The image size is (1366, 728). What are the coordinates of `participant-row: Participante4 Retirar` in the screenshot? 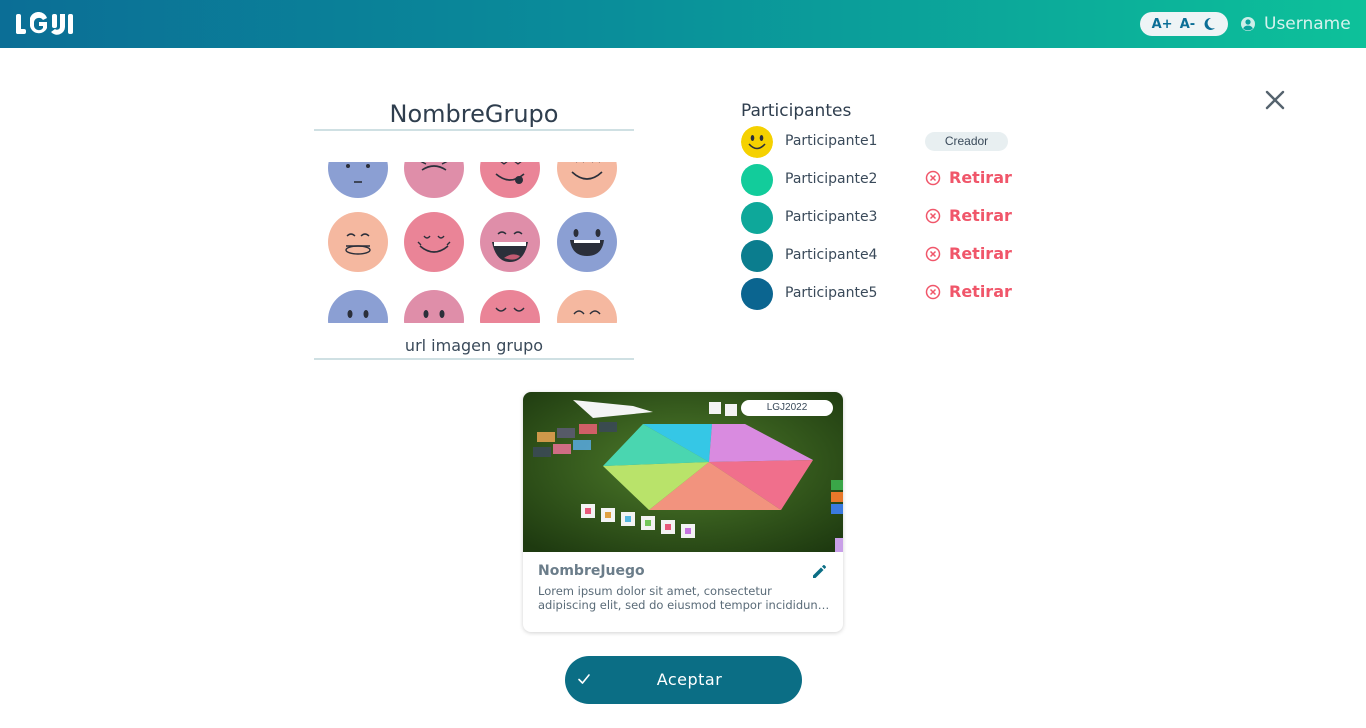 It's located at (881, 256).